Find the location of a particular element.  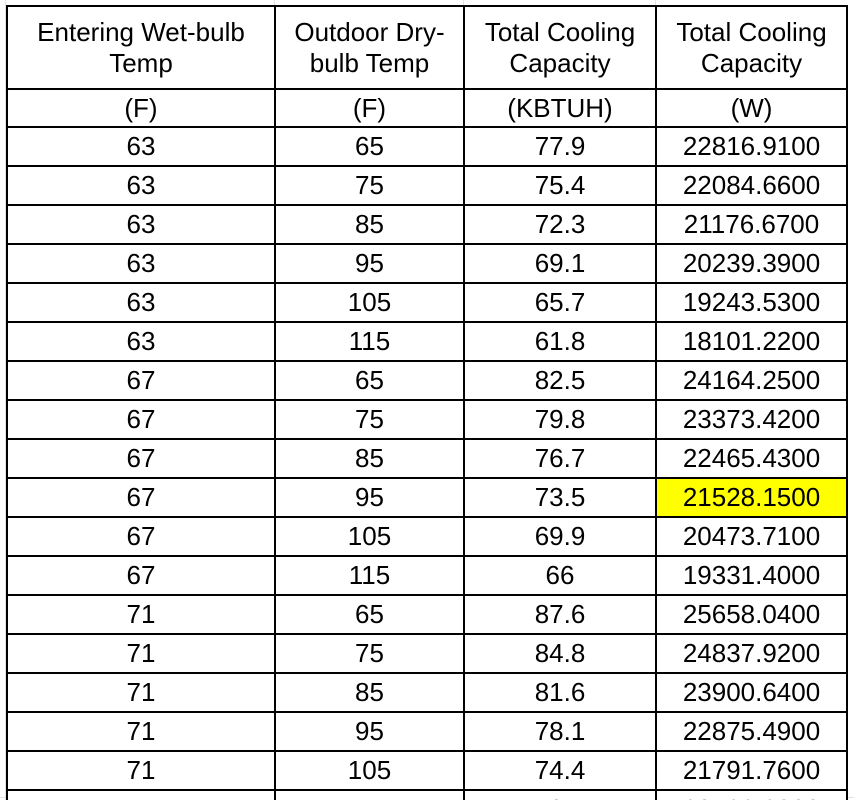

column-header-line: Outdoor Dry- is located at coordinates (369, 32).